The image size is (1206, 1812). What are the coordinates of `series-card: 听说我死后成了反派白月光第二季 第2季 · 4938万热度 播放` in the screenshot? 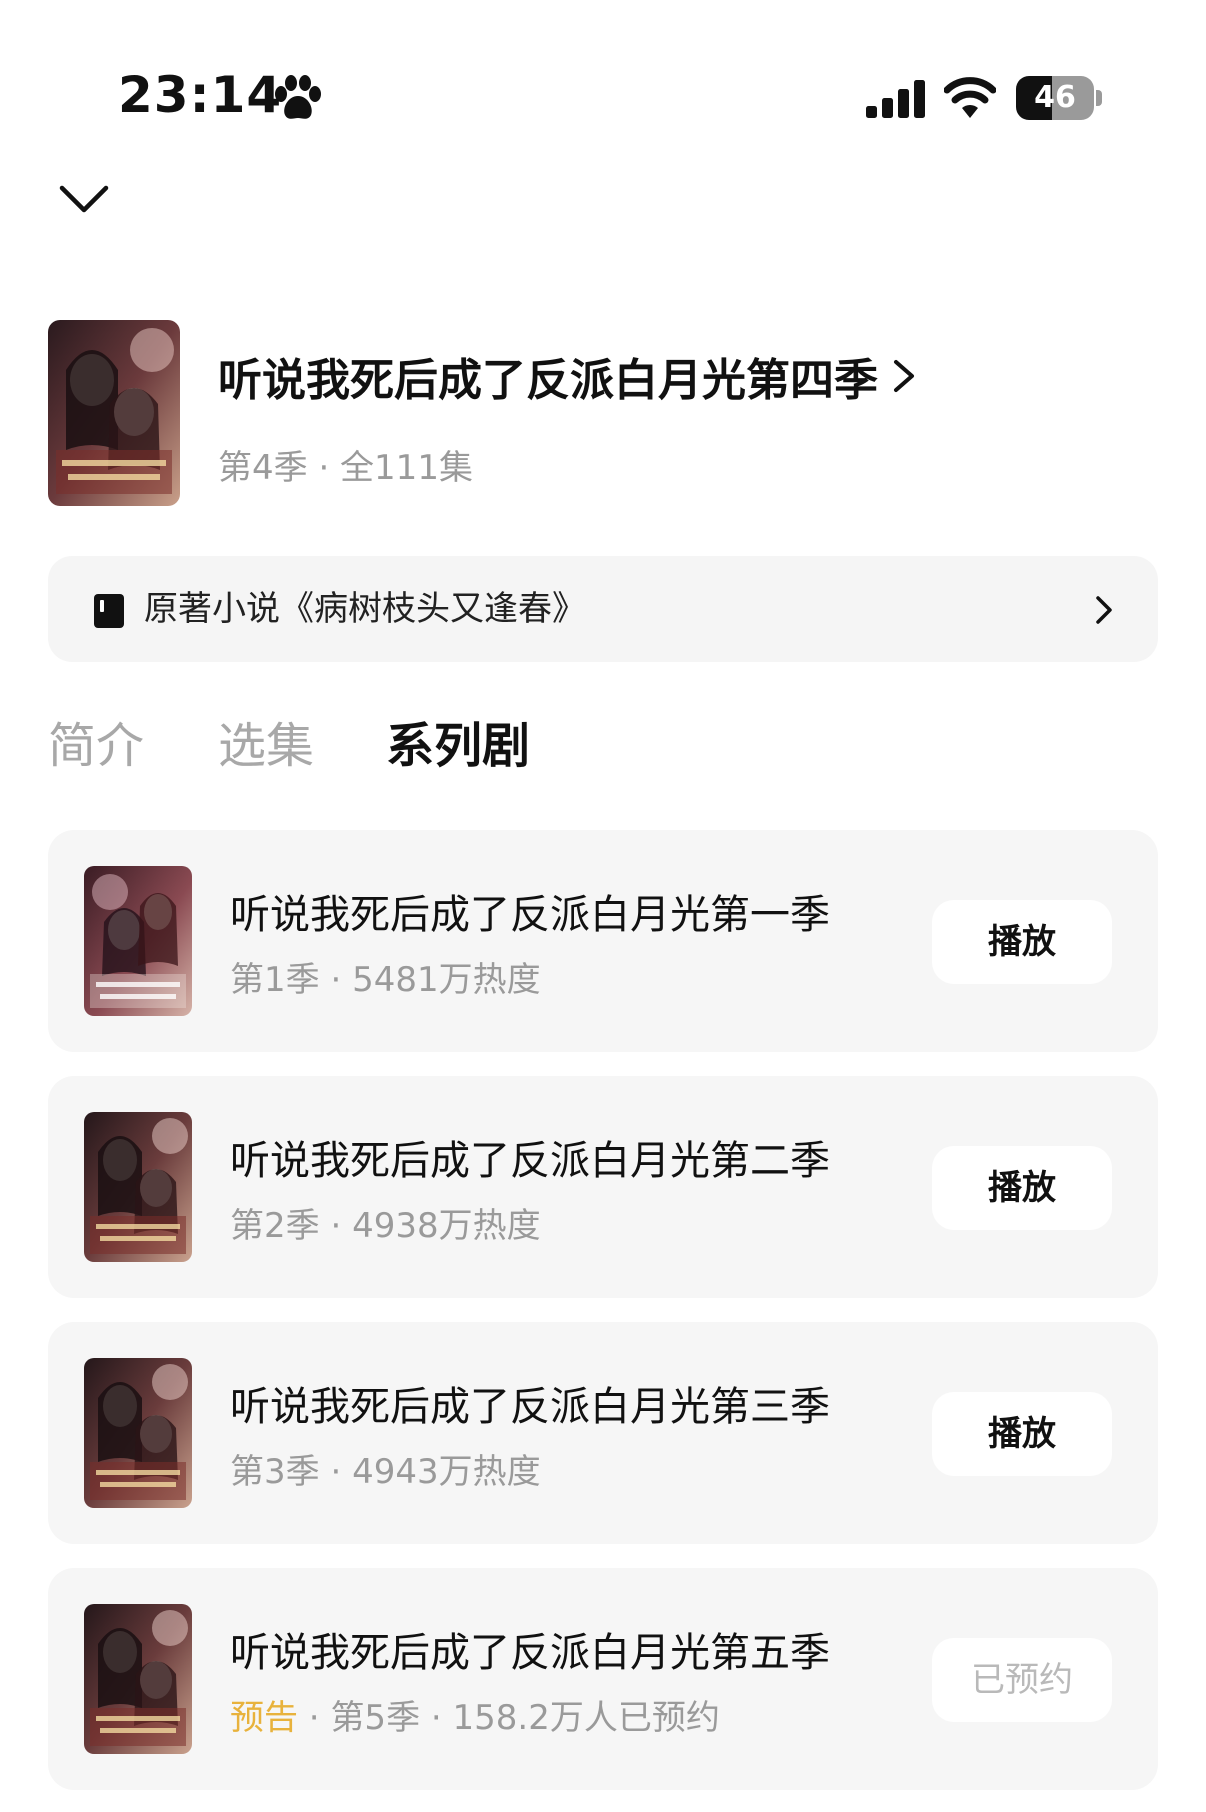 It's located at (603, 1187).